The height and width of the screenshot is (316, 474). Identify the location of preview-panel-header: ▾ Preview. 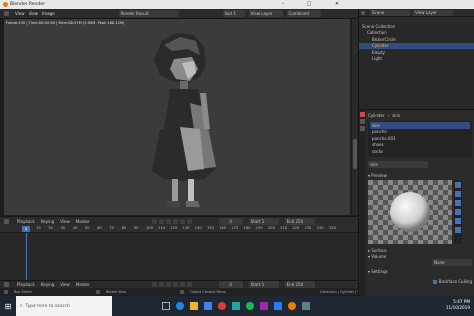
(420, 175).